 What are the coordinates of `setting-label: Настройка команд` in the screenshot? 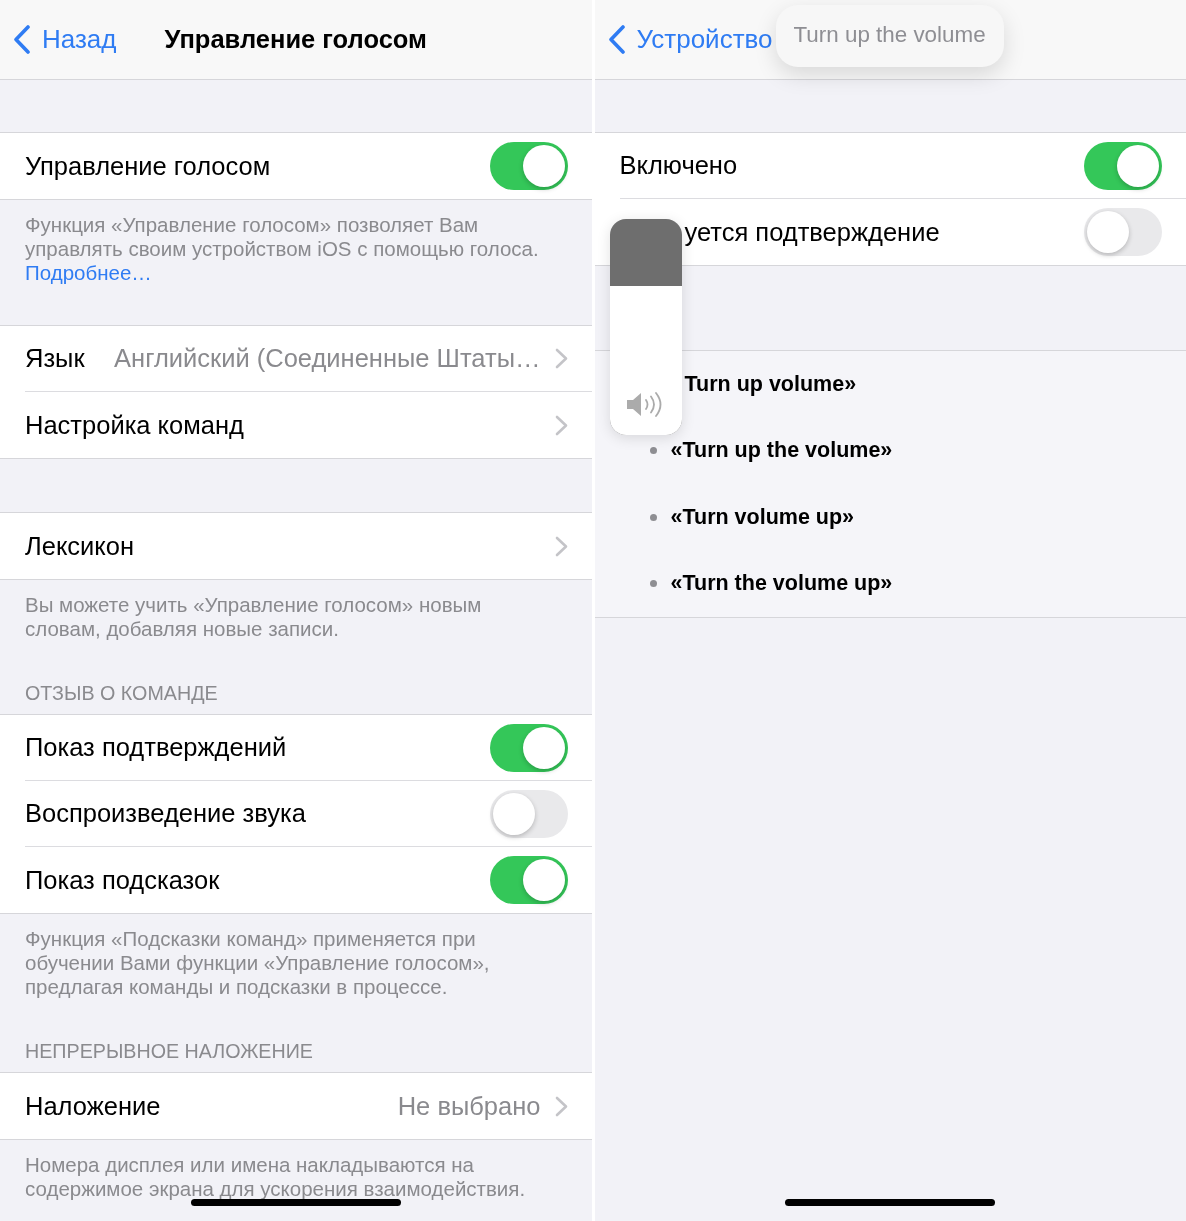 It's located at (134, 425).